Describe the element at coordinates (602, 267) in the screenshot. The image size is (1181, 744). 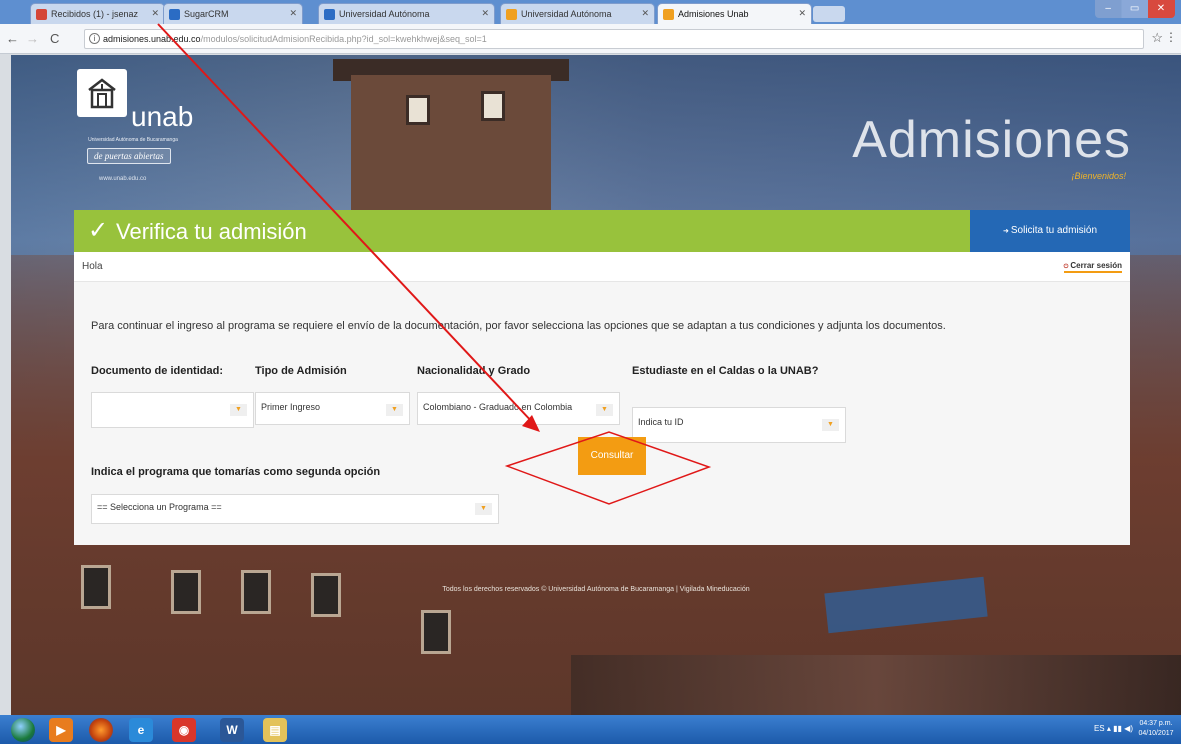
I see `greeting-bar: Hola ⏻ Cerrar sesión` at that location.